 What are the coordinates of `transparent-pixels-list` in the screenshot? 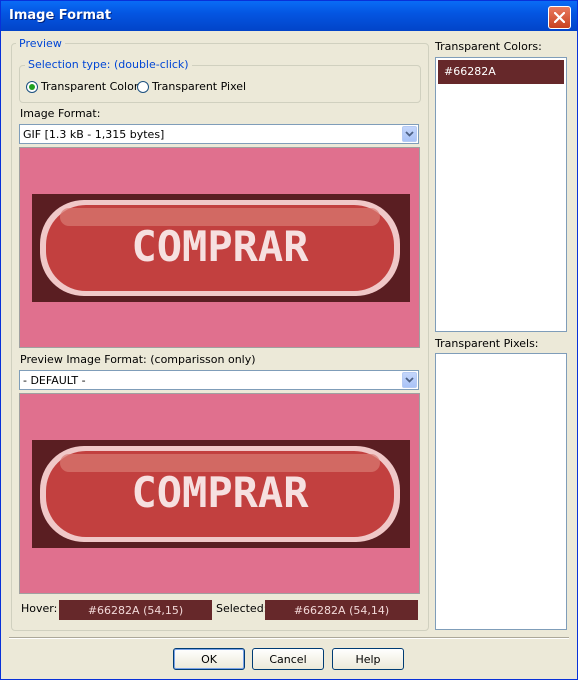 It's located at (501, 491).